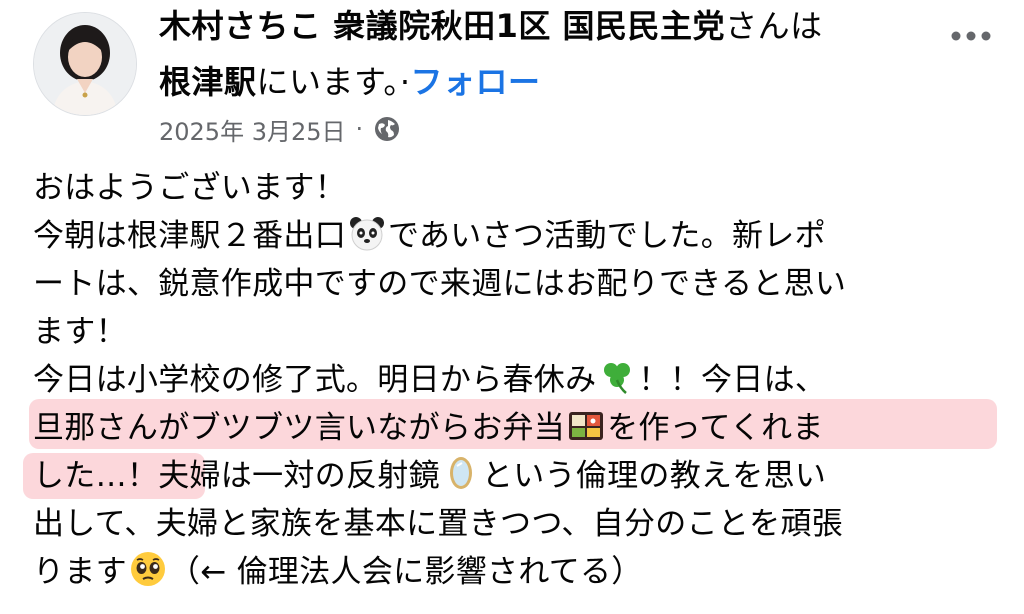 The image size is (1024, 614). Describe the element at coordinates (387, 129) in the screenshot. I see `globe-icon` at that location.